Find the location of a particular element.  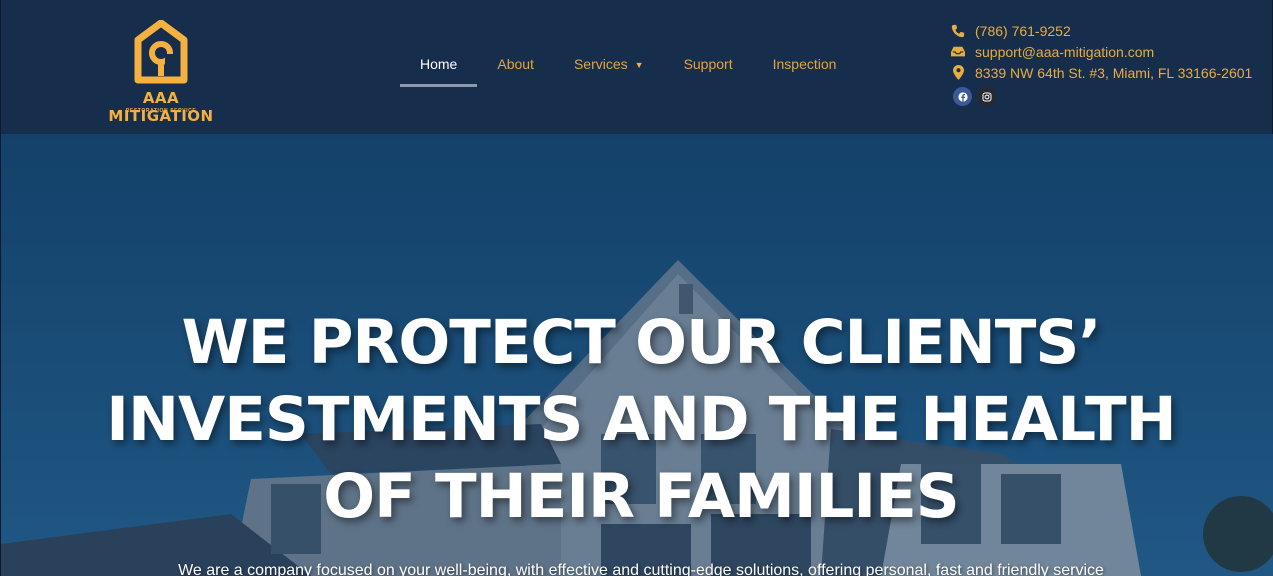

nav-item-inspection: Inspection is located at coordinates (805, 64).